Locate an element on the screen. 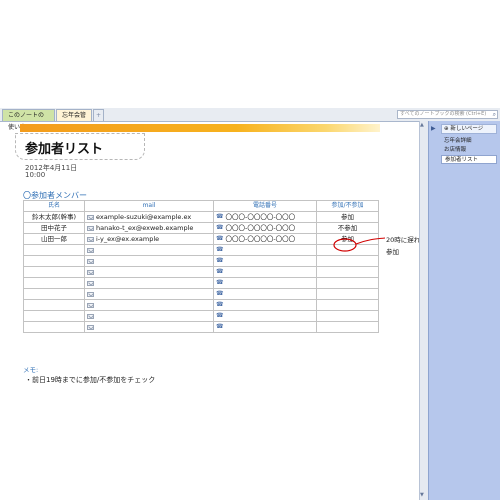  new-page-icon: ⊕ is located at coordinates (446, 129).